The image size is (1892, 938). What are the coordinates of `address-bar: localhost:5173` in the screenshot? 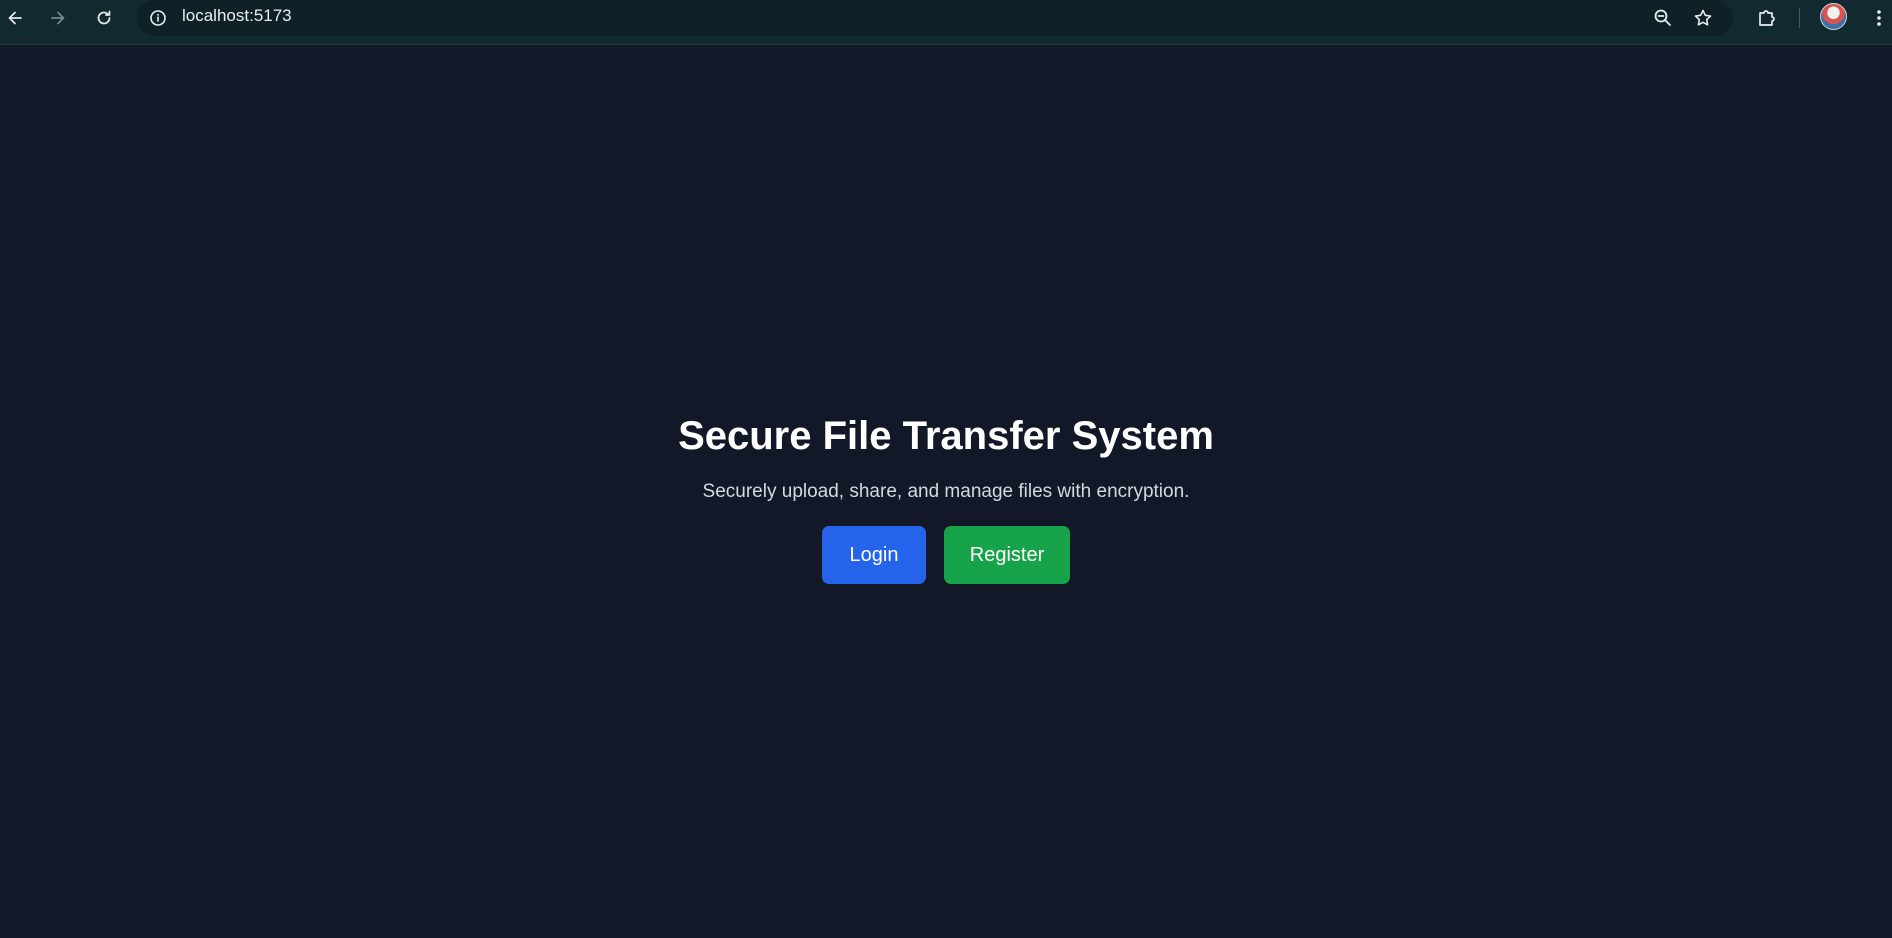 It's located at (935, 18).